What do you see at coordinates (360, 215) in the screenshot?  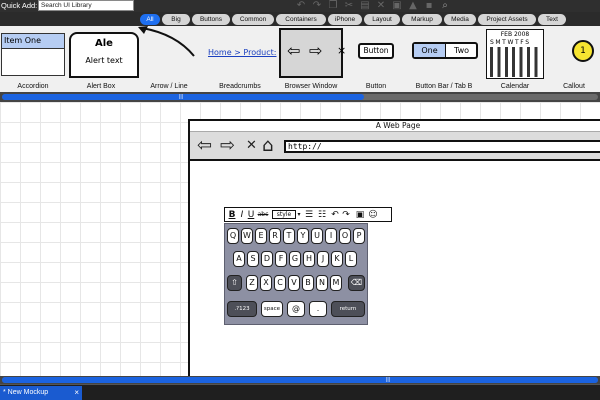 I see `image-icon: ▣` at bounding box center [360, 215].